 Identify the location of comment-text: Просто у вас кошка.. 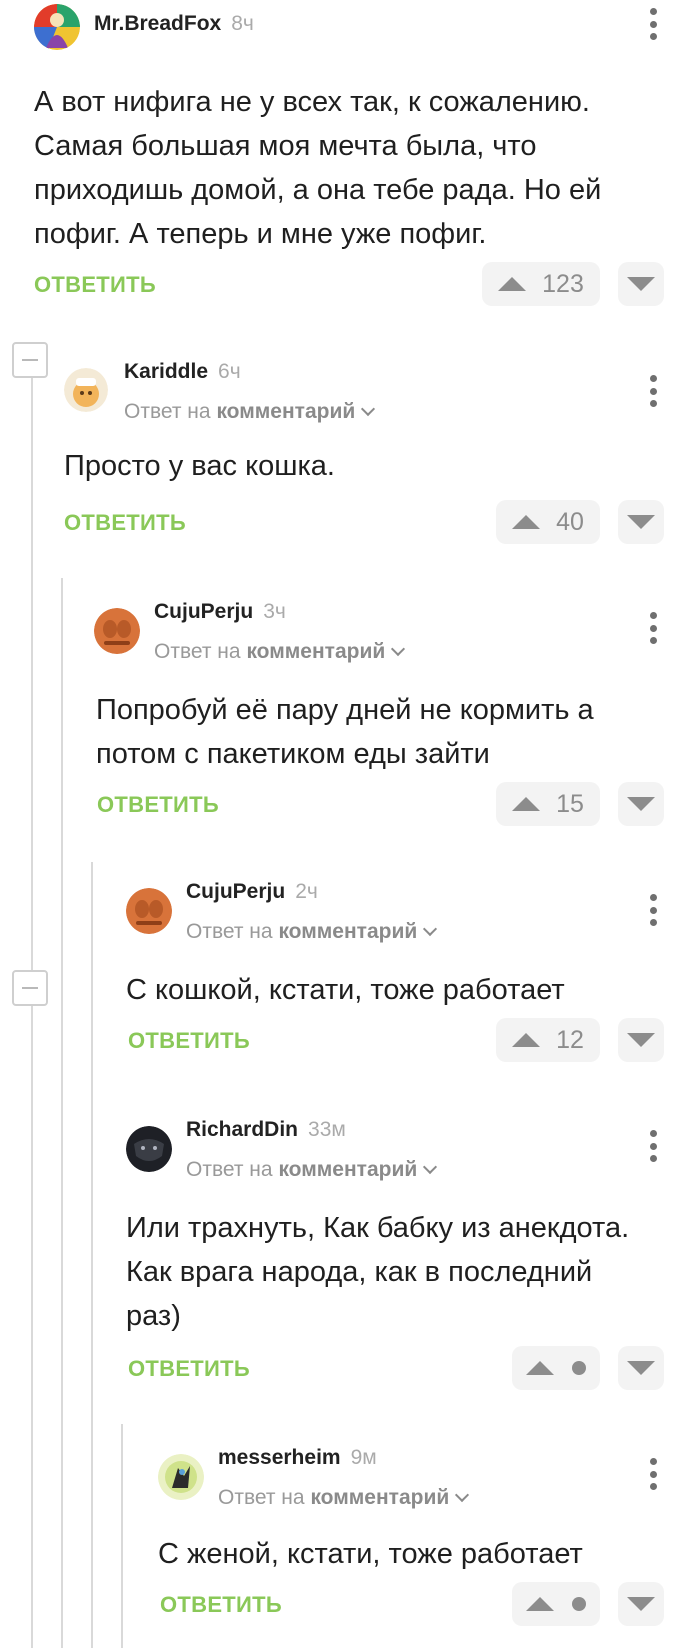
(199, 466).